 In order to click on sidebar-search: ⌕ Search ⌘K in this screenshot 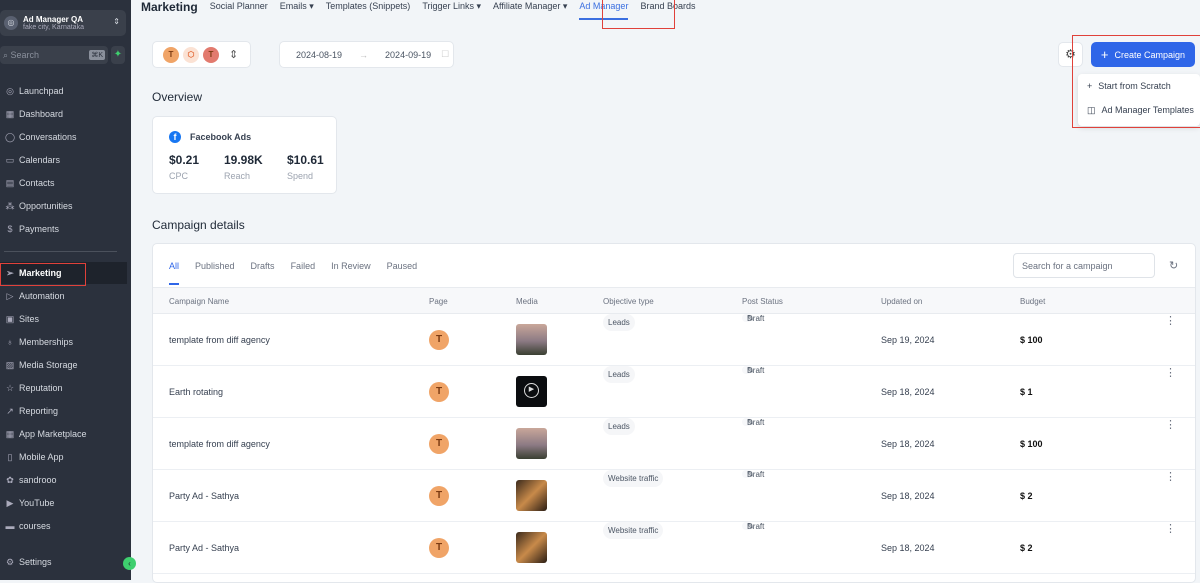, I will do `click(54, 55)`.